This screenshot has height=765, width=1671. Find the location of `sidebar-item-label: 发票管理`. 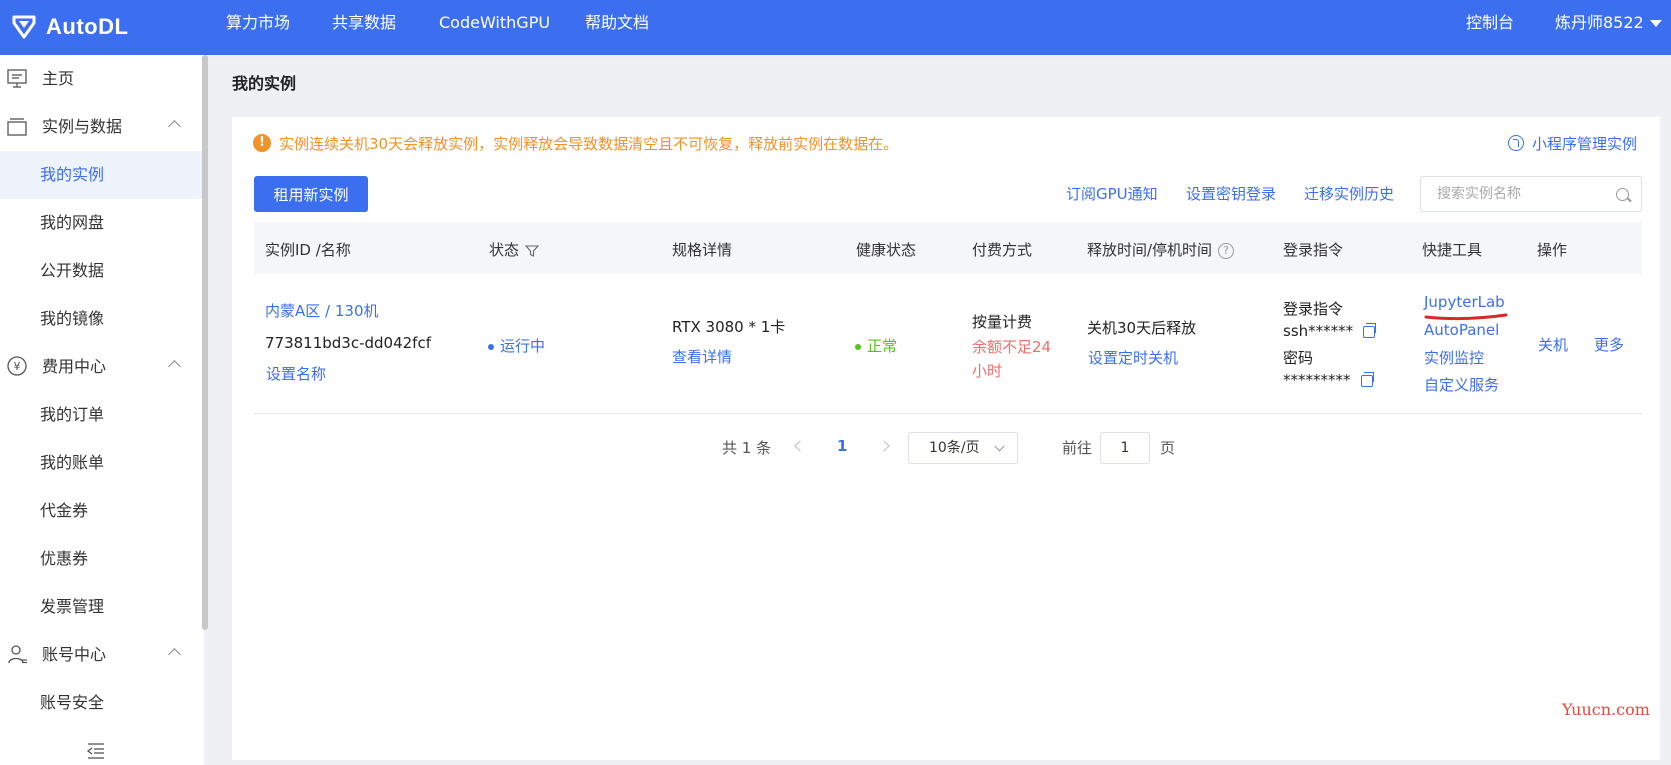

sidebar-item-label: 发票管理 is located at coordinates (72, 606).